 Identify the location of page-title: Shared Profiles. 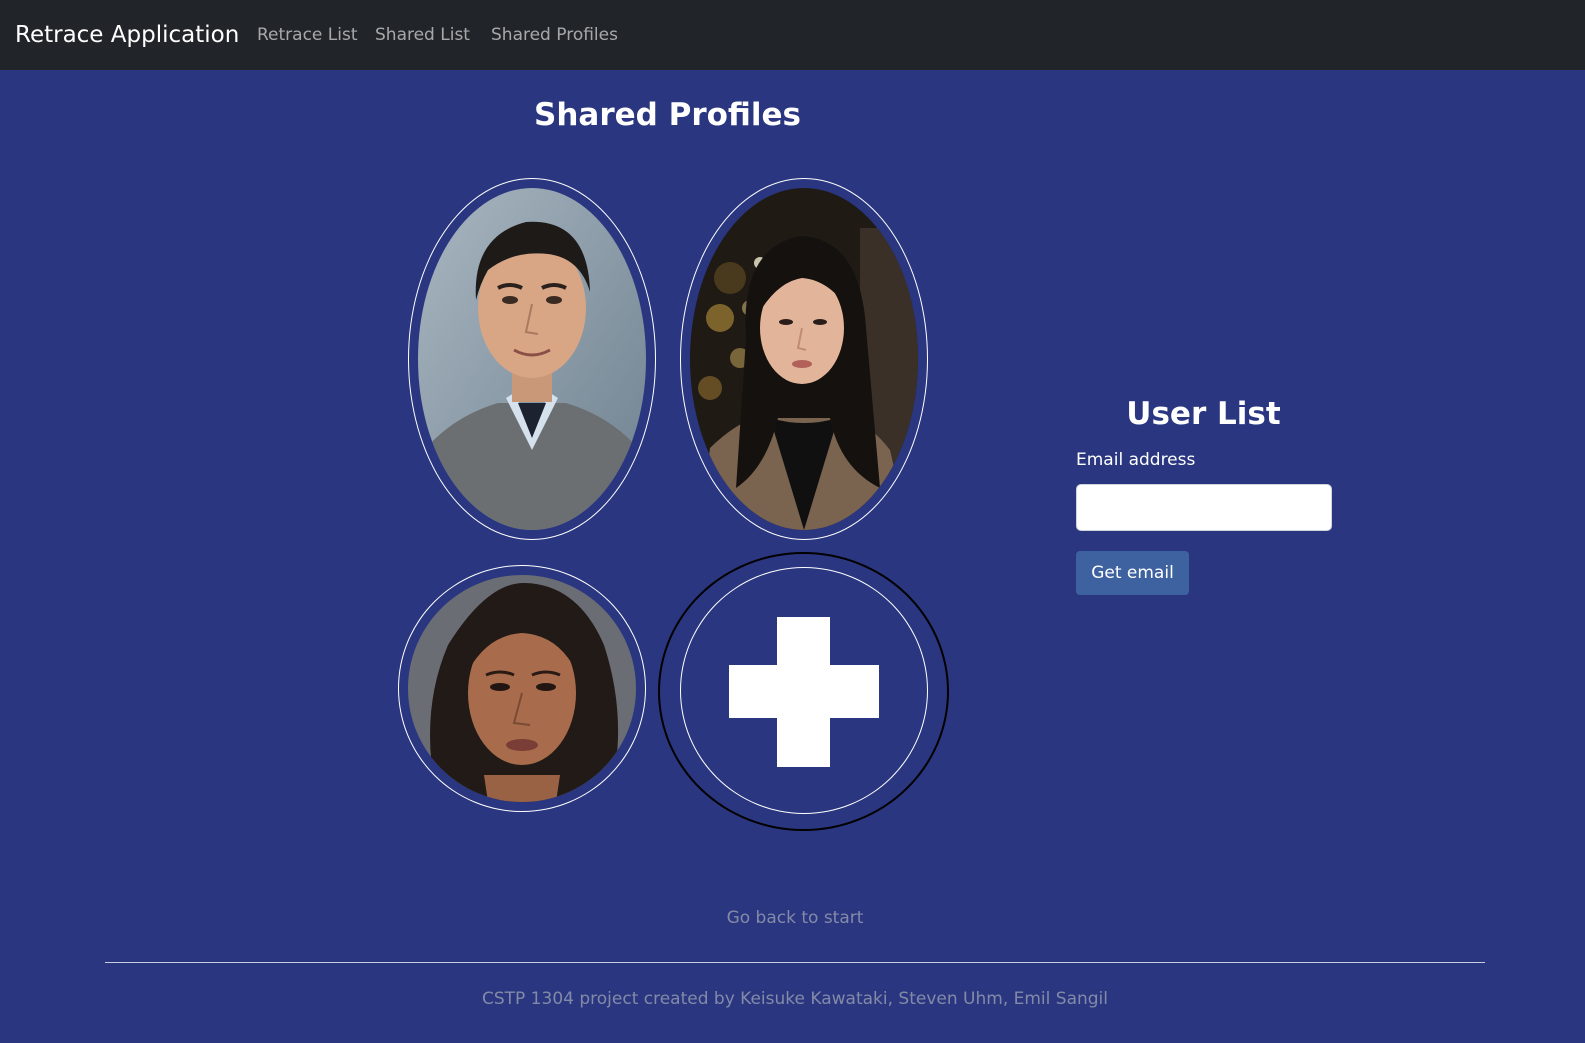
(667, 115).